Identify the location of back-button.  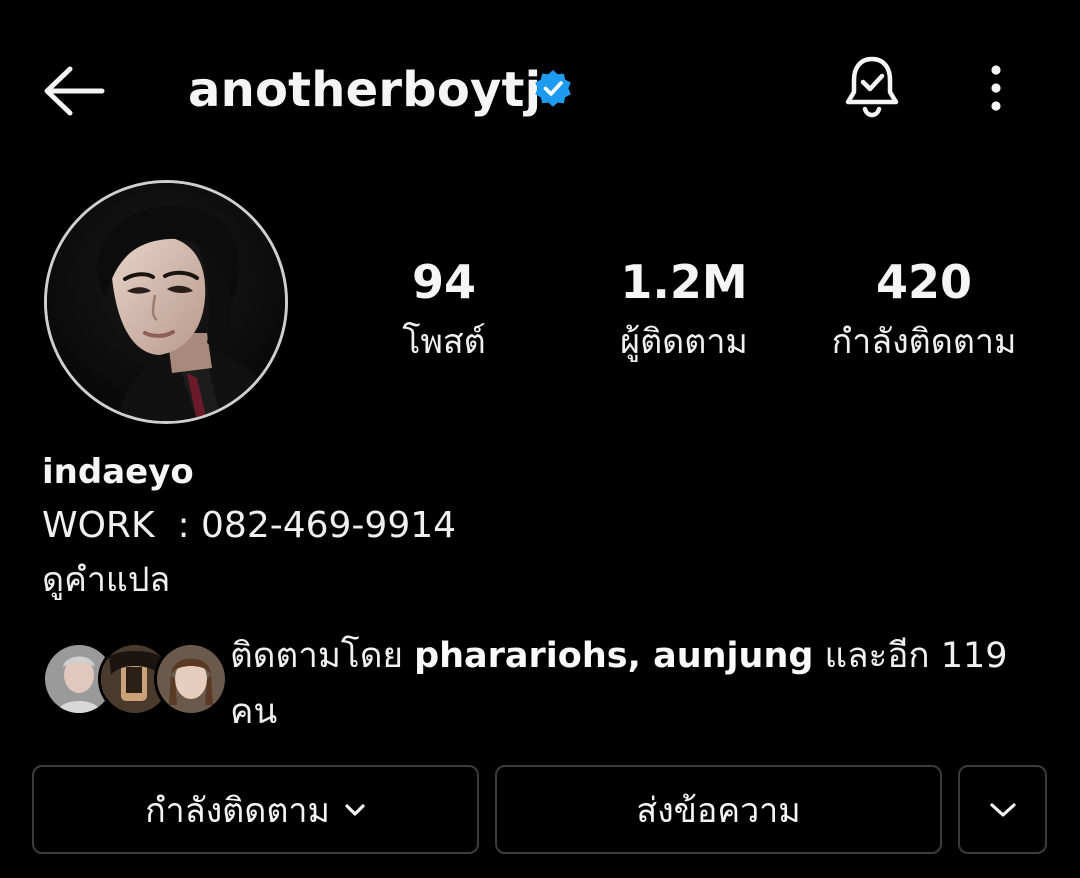
(73, 91).